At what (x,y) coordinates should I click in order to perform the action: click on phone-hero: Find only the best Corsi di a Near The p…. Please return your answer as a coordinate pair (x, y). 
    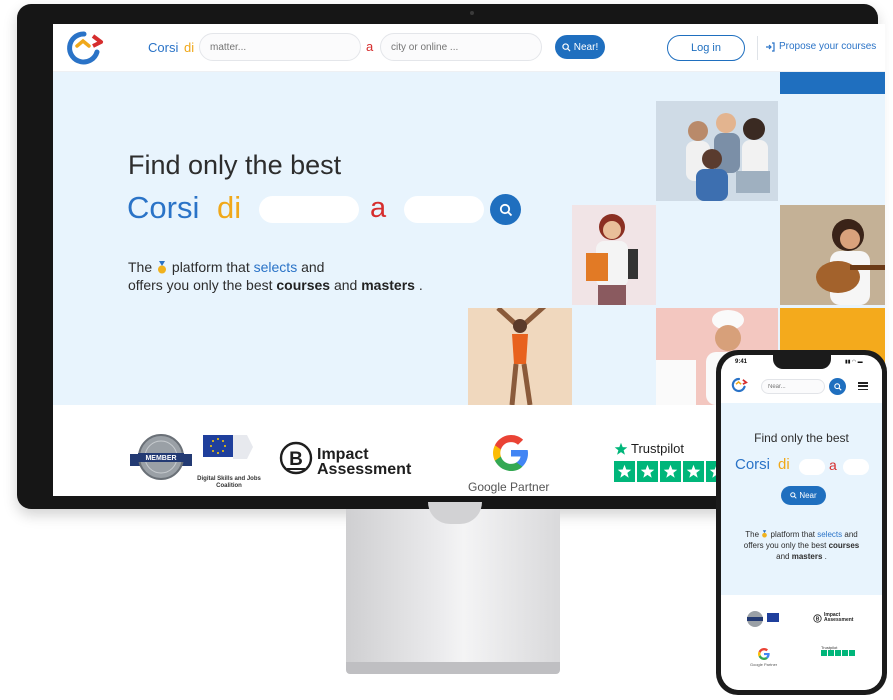
    Looking at the image, I should click on (801, 499).